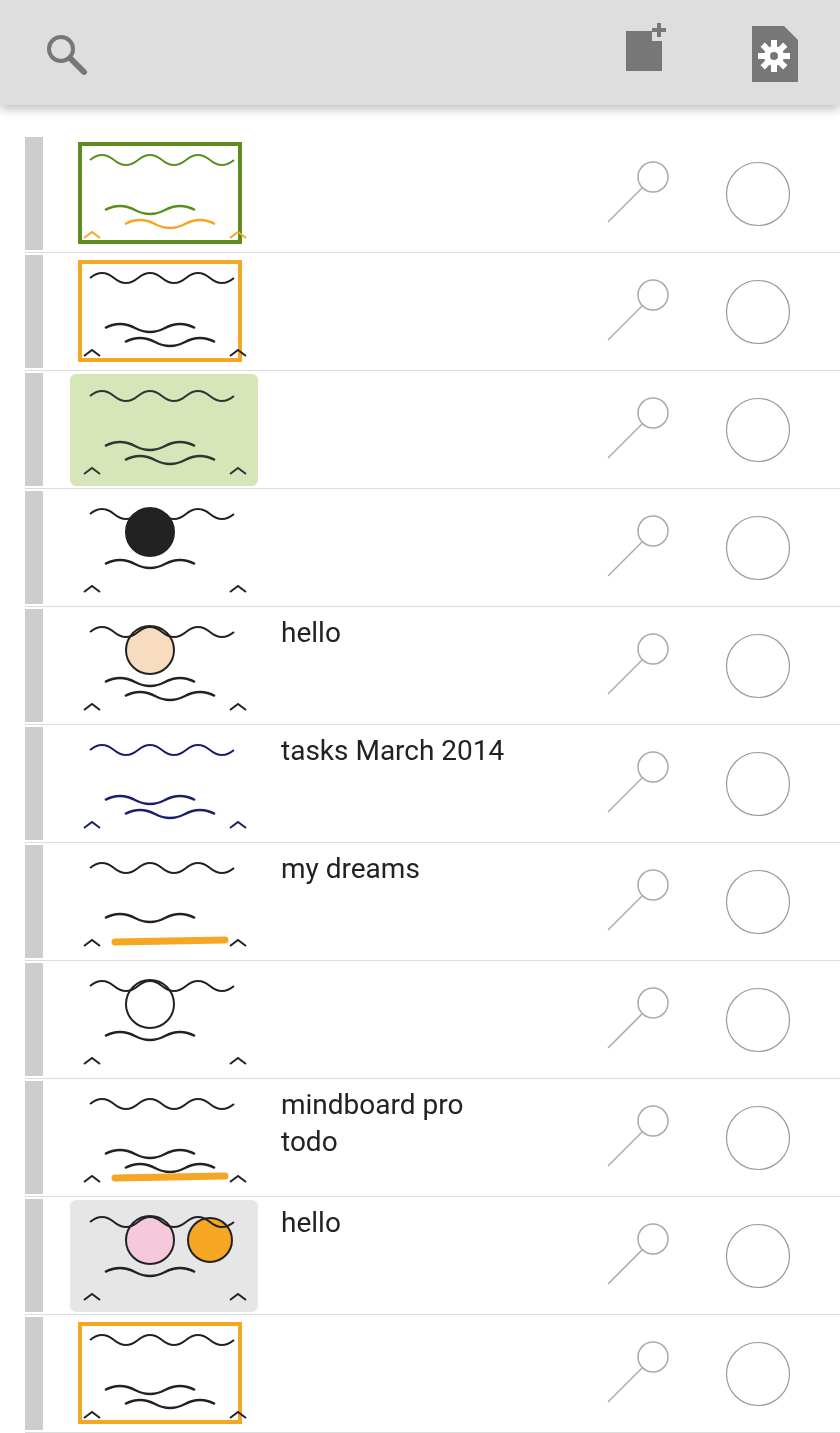  I want to click on note-title: tasks March 2014, so click(393, 751).